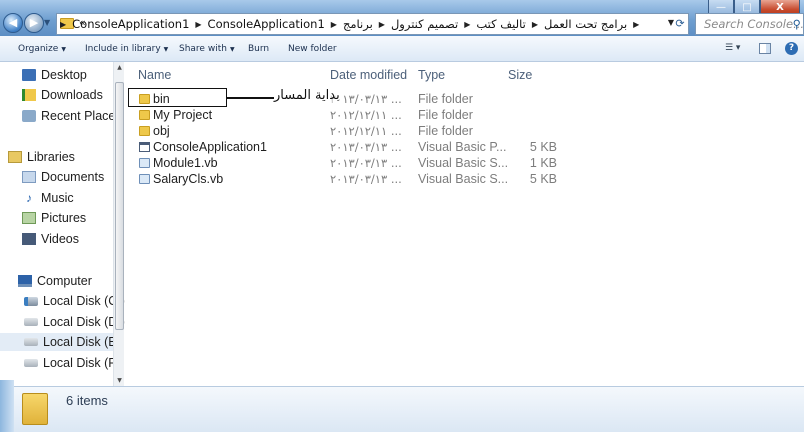  What do you see at coordinates (51, 157) in the screenshot?
I see `nav-item-label: Libraries` at bounding box center [51, 157].